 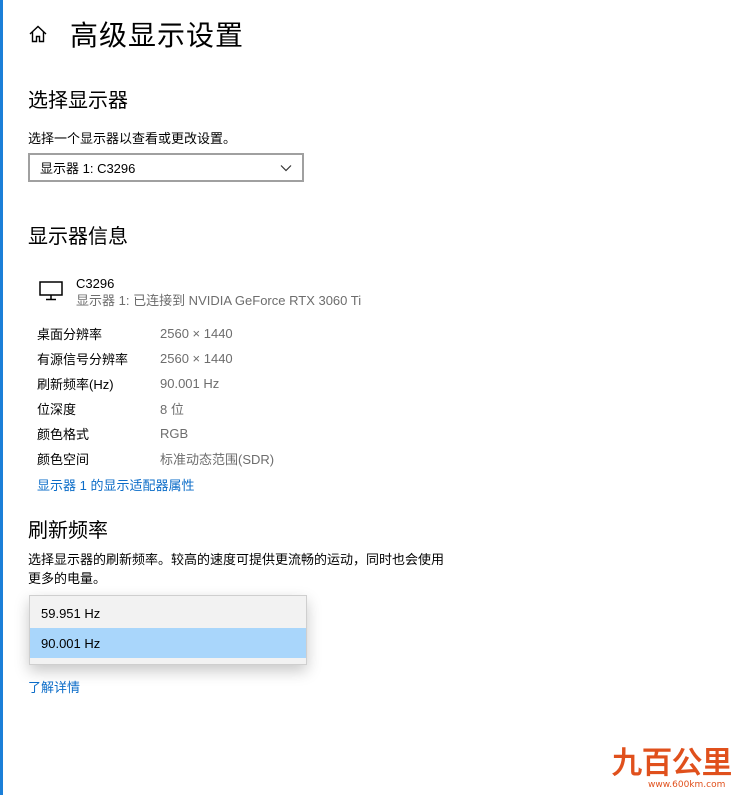 What do you see at coordinates (1, 397) in the screenshot?
I see `window-edge` at bounding box center [1, 397].